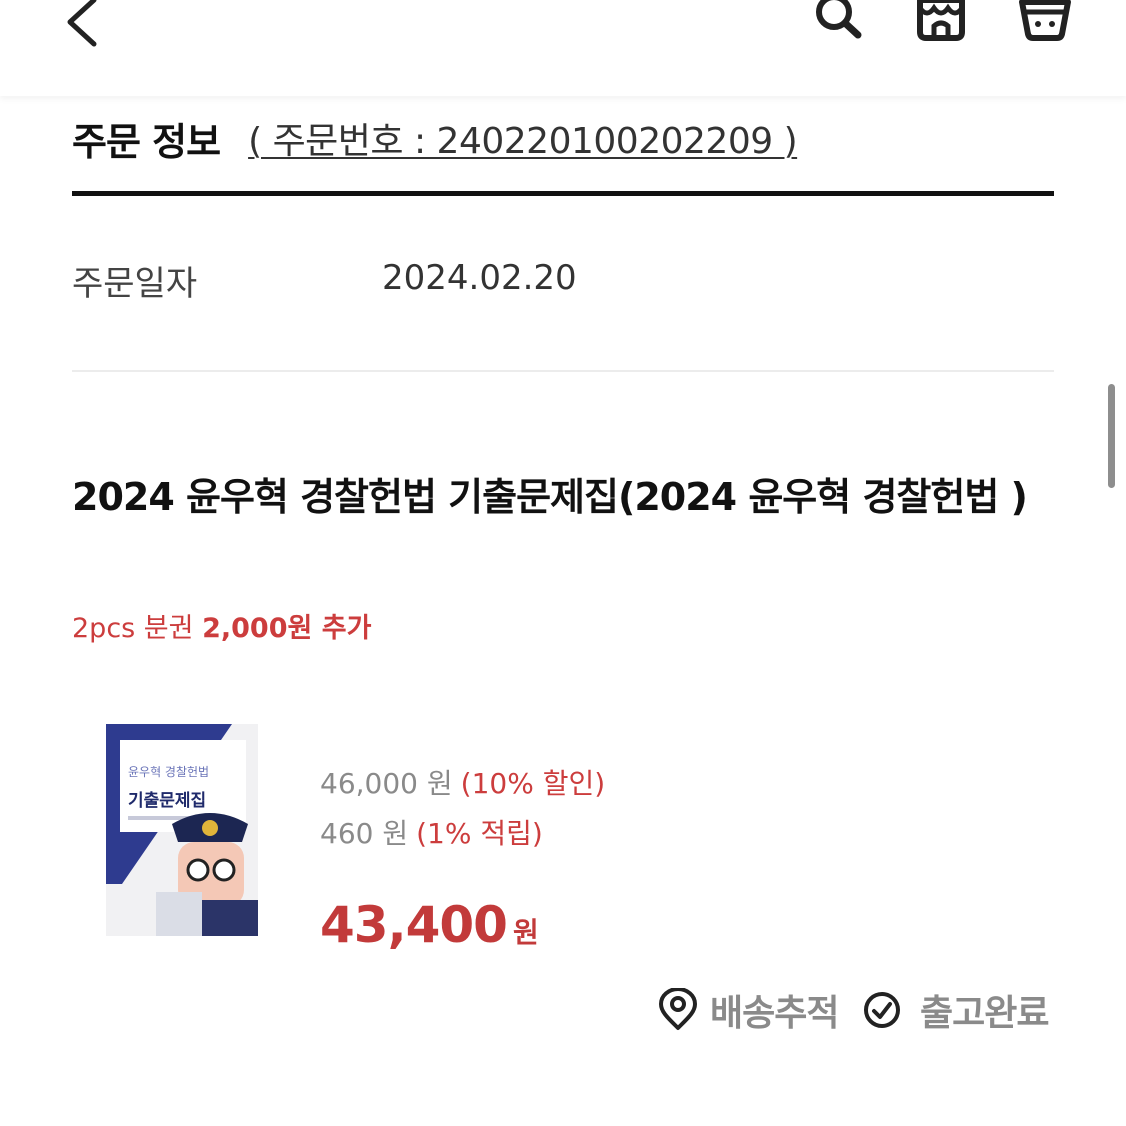  Describe the element at coordinates (563, 48) in the screenshot. I see `top-app-bar` at that location.